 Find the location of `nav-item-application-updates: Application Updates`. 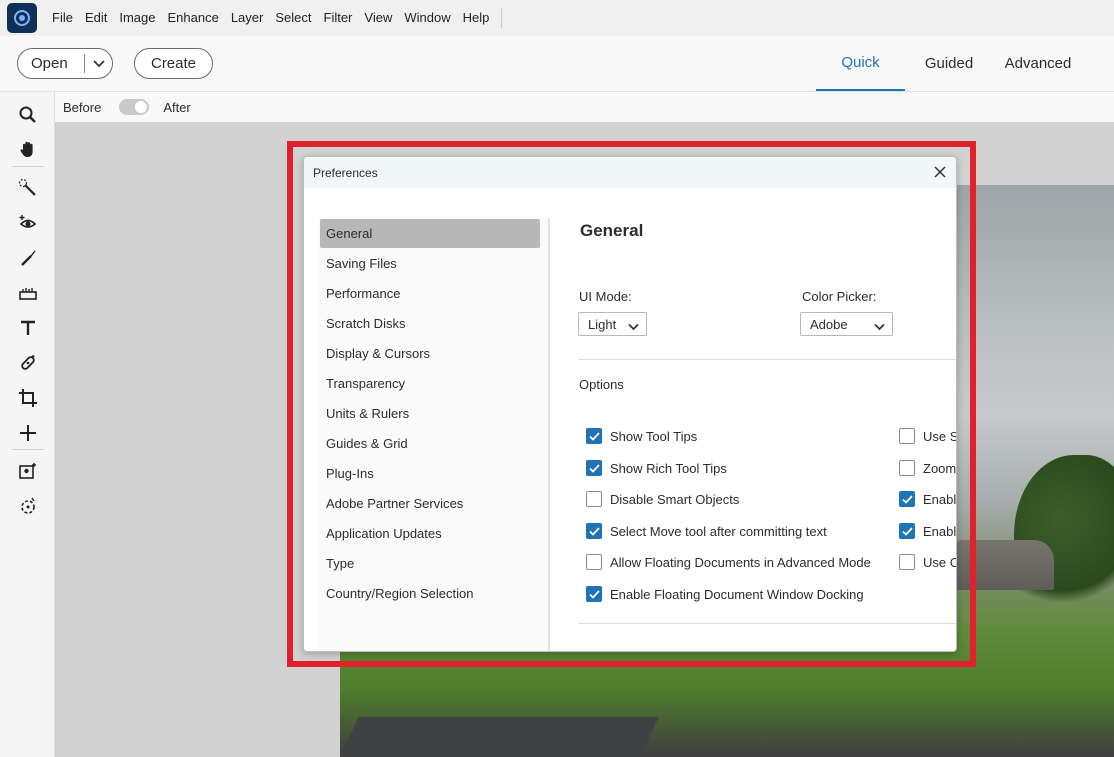

nav-item-application-updates: Application Updates is located at coordinates (430, 533).